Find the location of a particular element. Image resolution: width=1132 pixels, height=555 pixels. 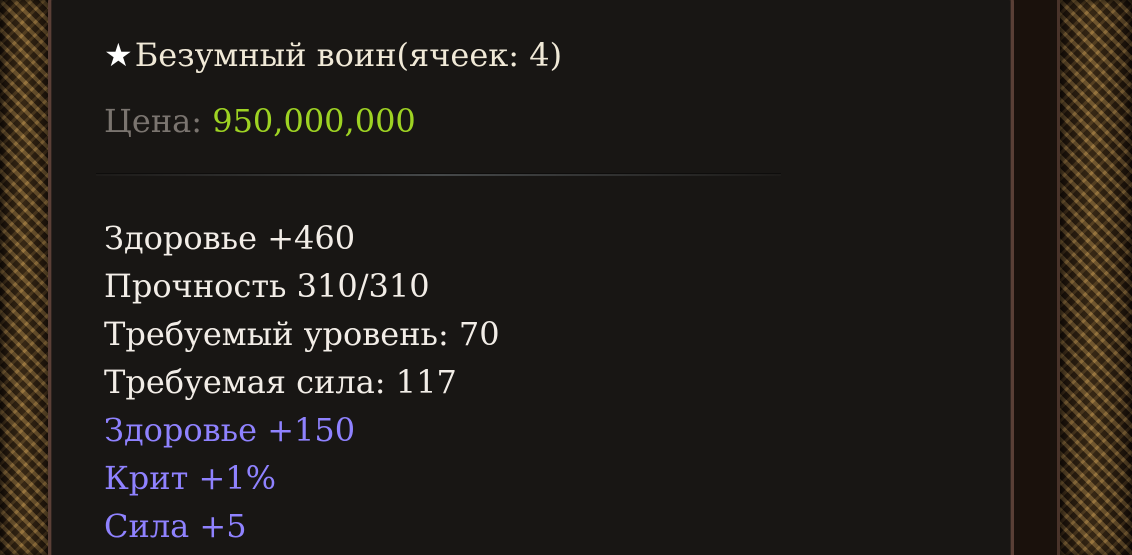

section-divider is located at coordinates (438, 175).